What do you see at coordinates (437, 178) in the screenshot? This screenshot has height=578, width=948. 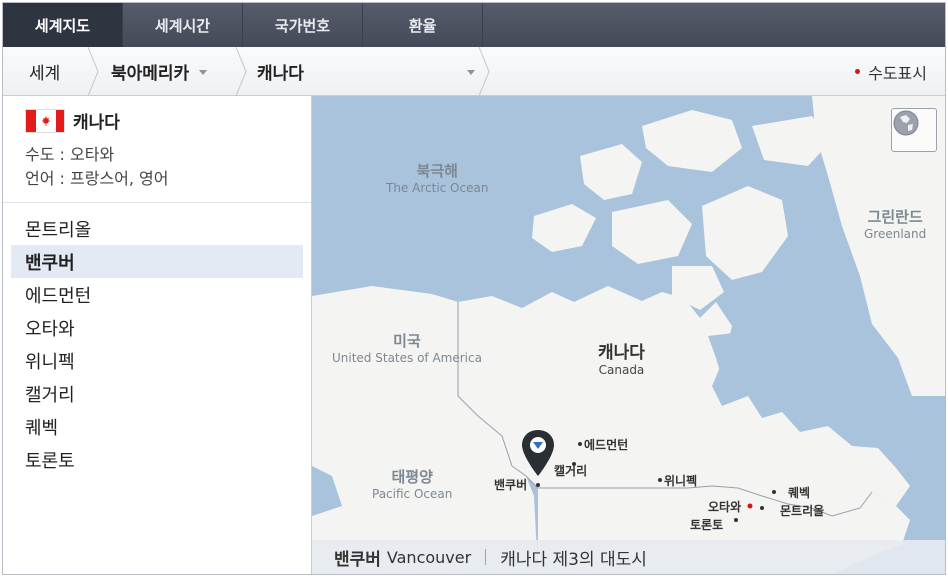 I see `map-label-arctic: 북극해 The Arctic Ocean` at bounding box center [437, 178].